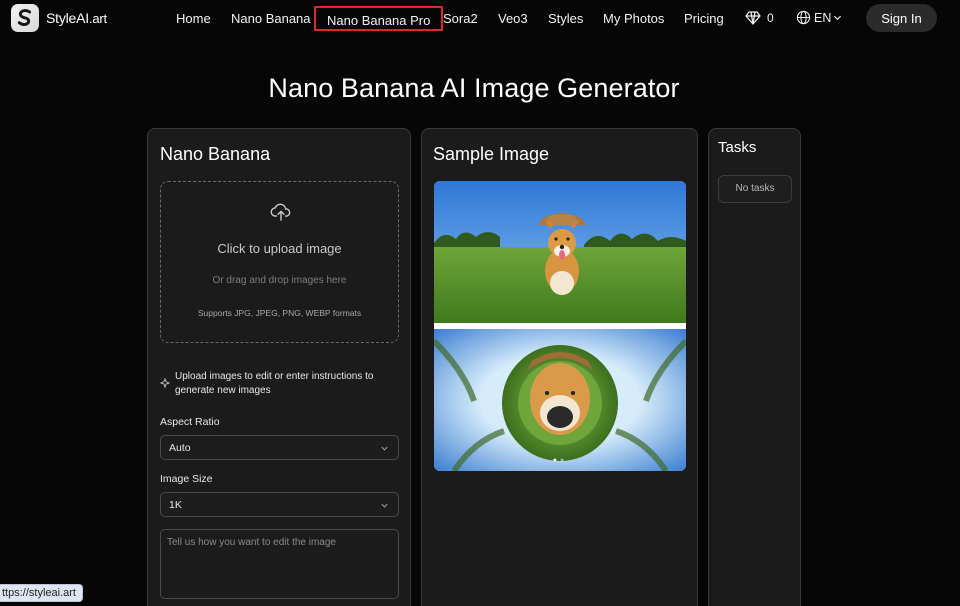  I want to click on nav-my-photos: My Photos, so click(633, 18).